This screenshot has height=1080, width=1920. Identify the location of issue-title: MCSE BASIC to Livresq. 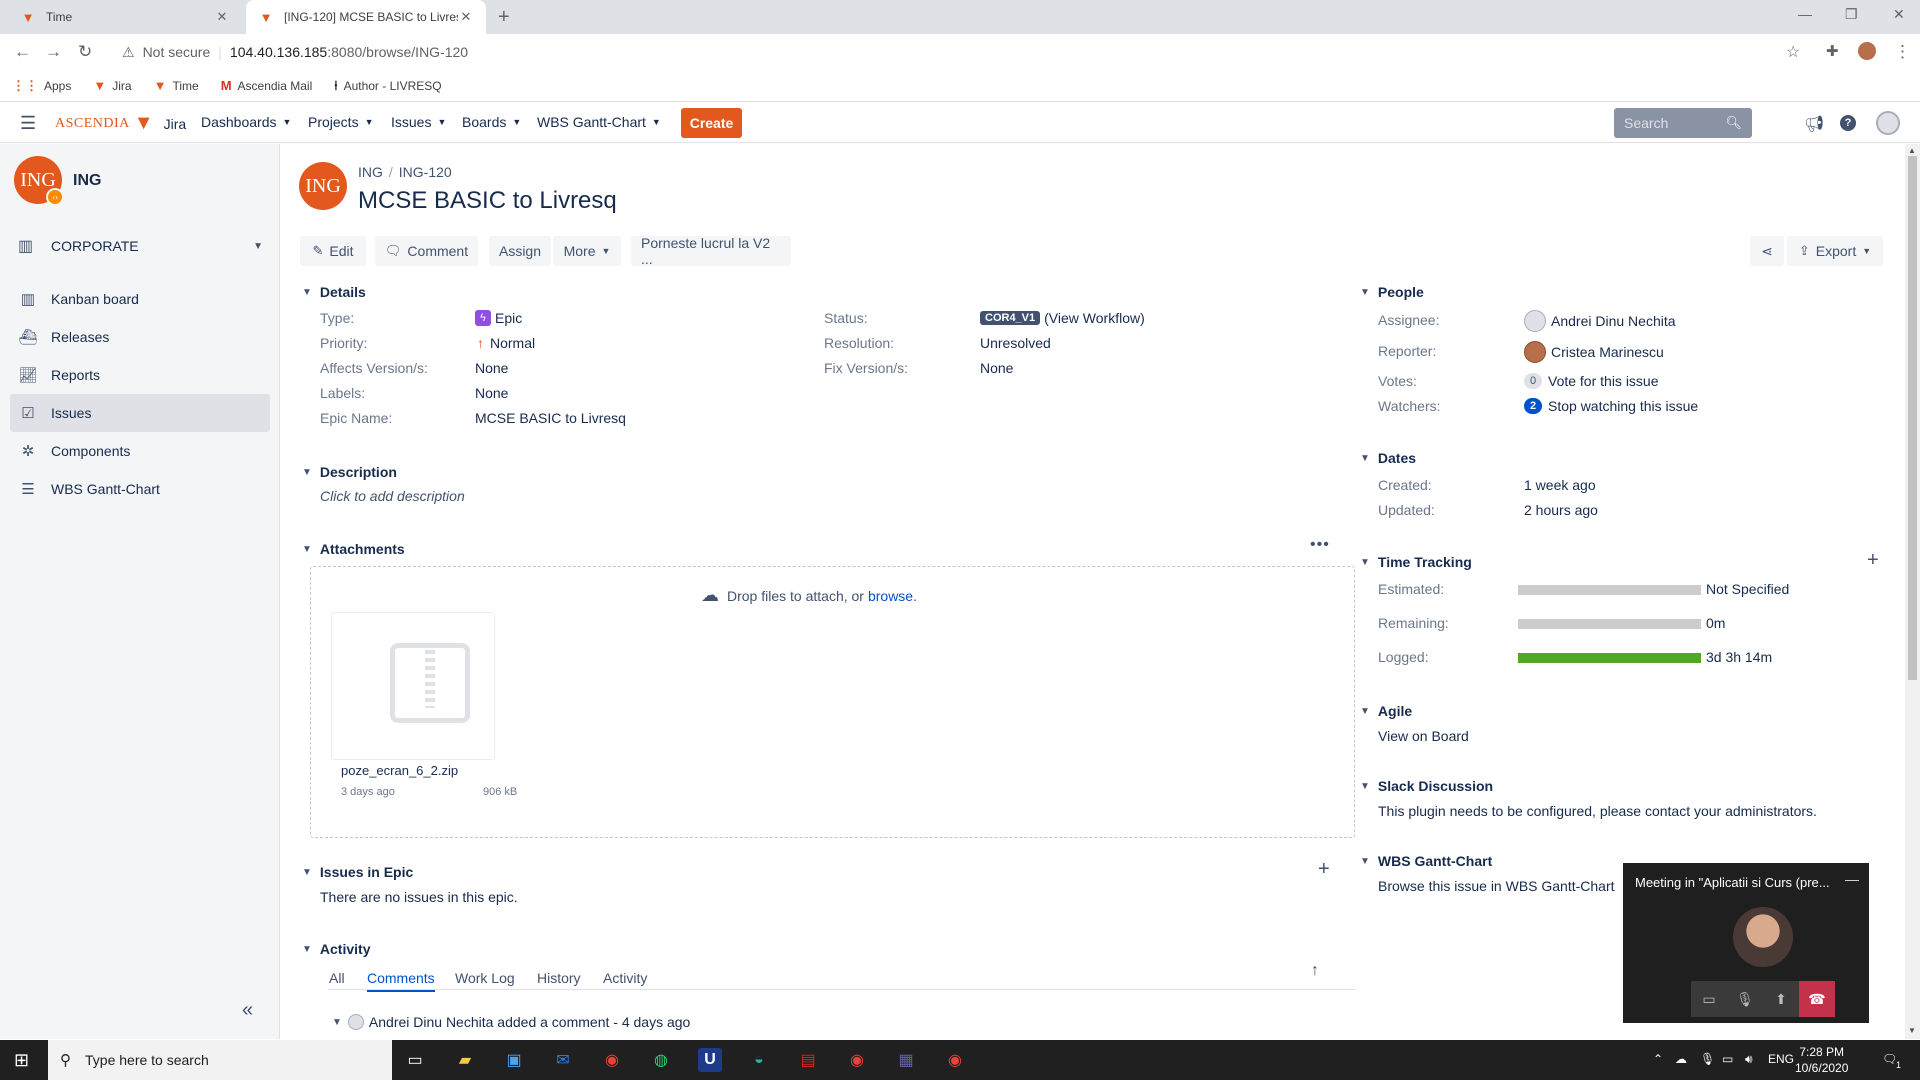
(487, 201).